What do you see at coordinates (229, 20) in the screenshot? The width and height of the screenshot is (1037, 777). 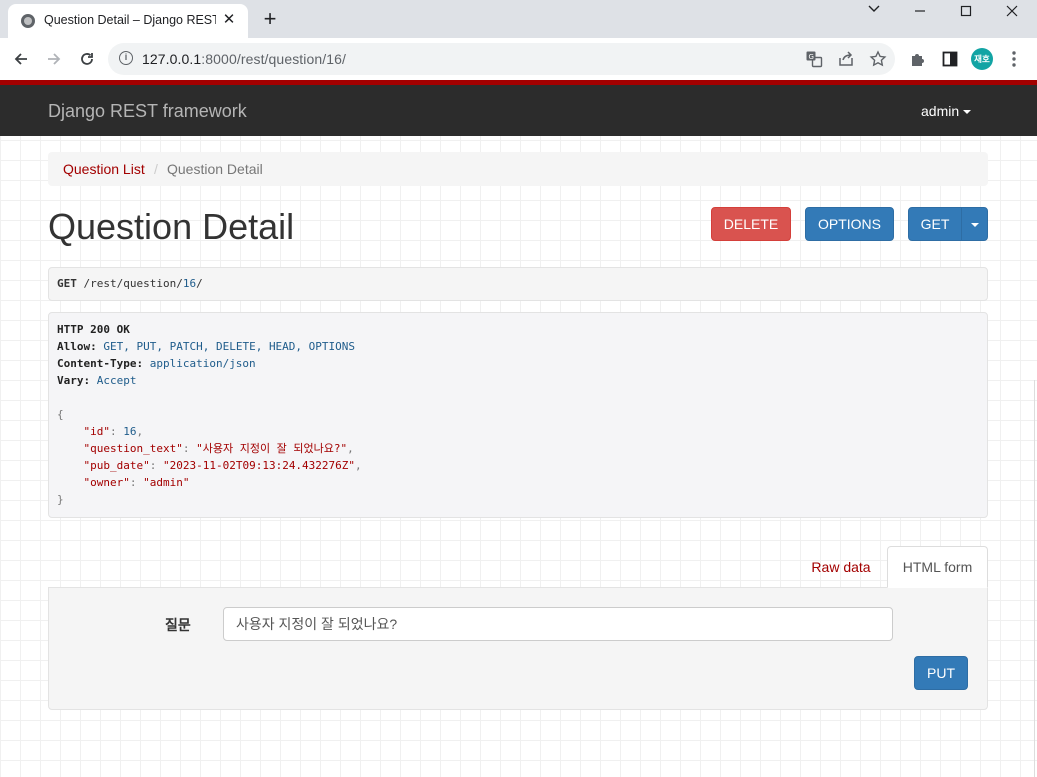 I see `tab-close-icon: ✕` at bounding box center [229, 20].